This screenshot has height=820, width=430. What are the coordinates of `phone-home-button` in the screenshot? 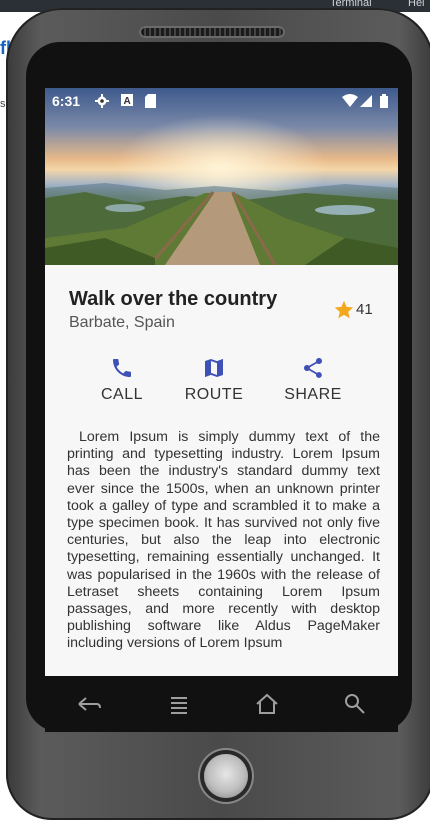 It's located at (226, 776).